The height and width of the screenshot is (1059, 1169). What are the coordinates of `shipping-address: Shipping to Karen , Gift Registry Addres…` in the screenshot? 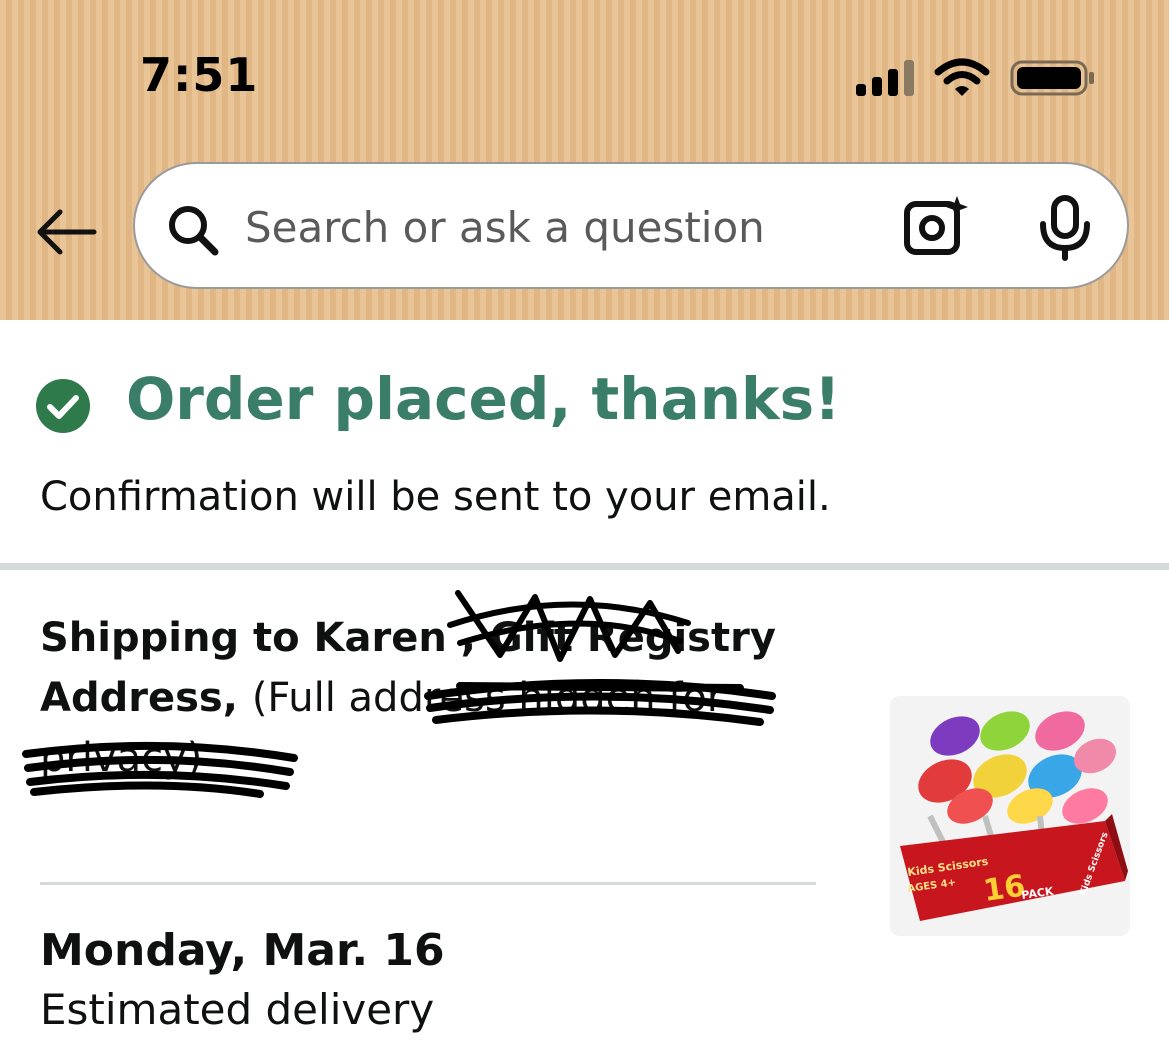 It's located at (440, 698).